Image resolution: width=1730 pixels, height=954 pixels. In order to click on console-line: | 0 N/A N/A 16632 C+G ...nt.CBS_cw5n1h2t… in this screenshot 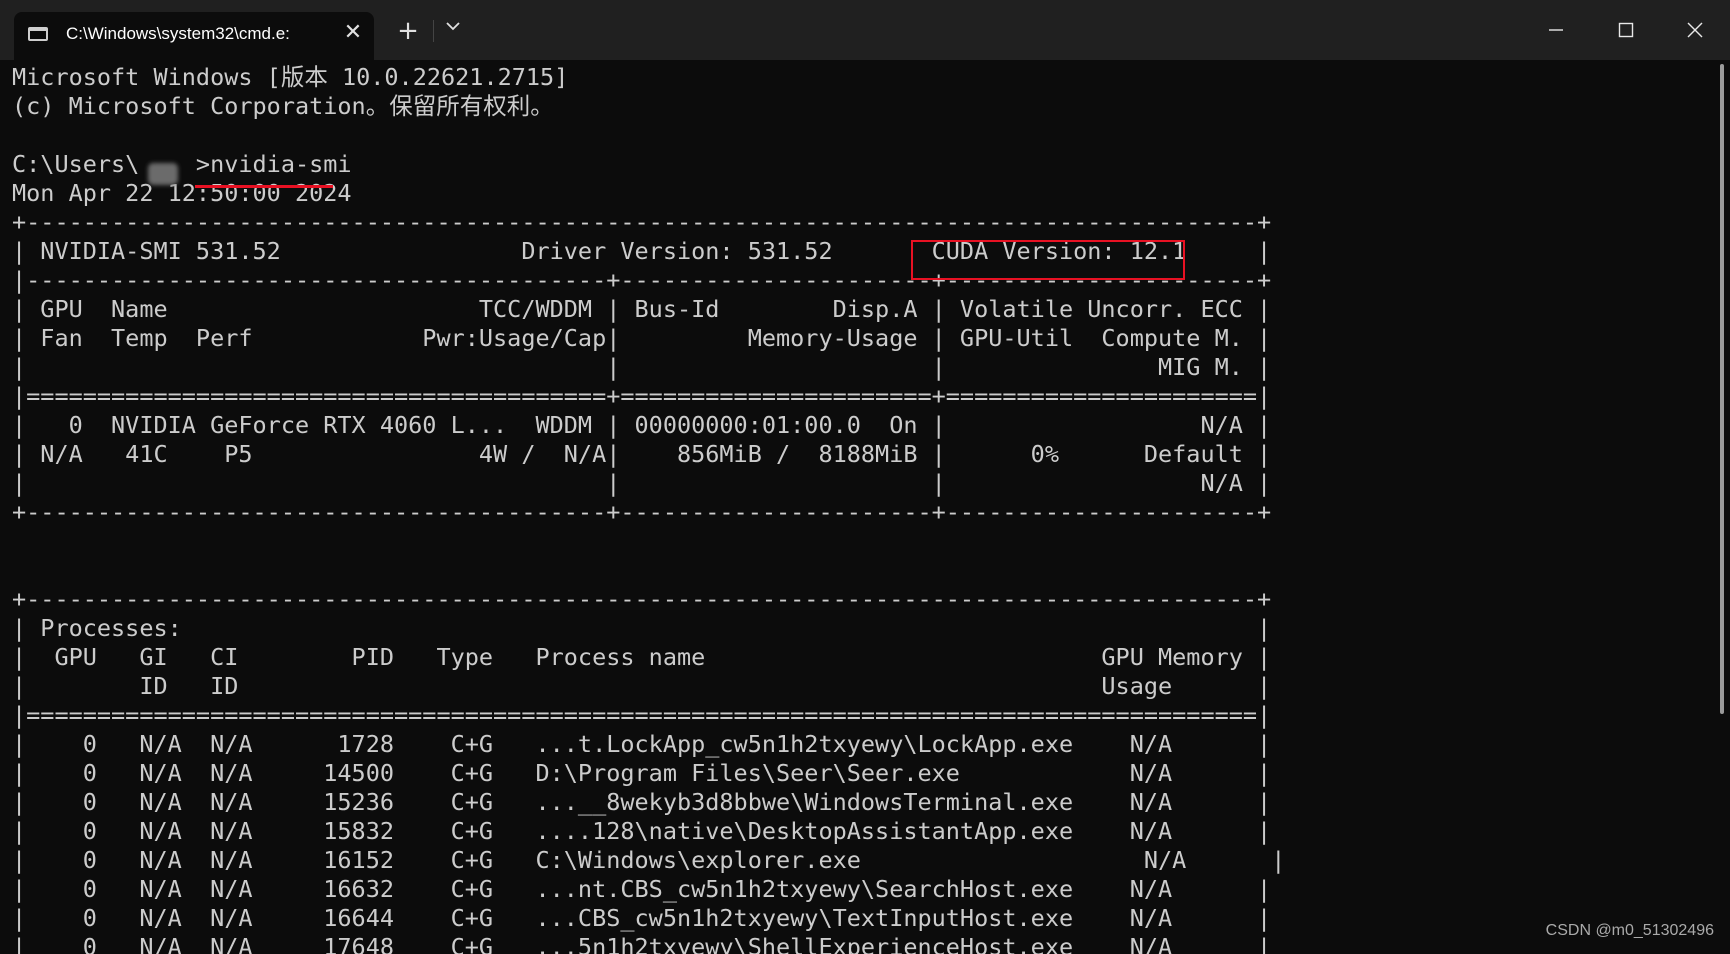, I will do `click(642, 889)`.